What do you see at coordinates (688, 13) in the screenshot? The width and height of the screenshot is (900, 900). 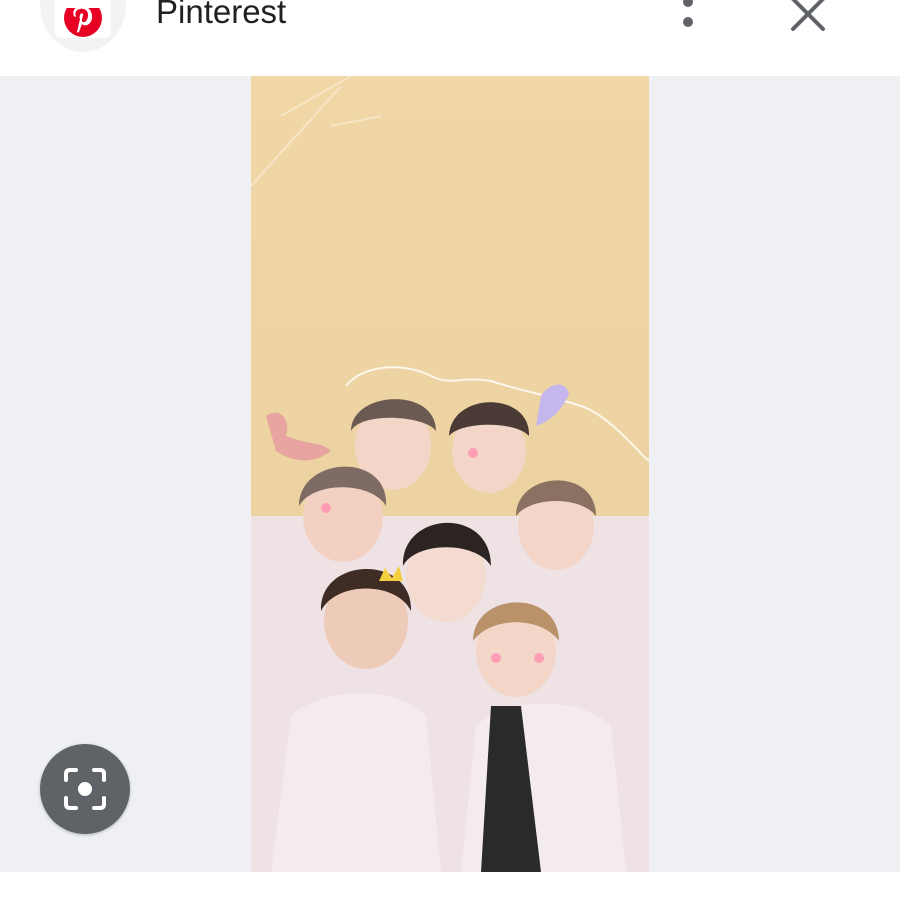 I see `more-vert-icon` at bounding box center [688, 13].